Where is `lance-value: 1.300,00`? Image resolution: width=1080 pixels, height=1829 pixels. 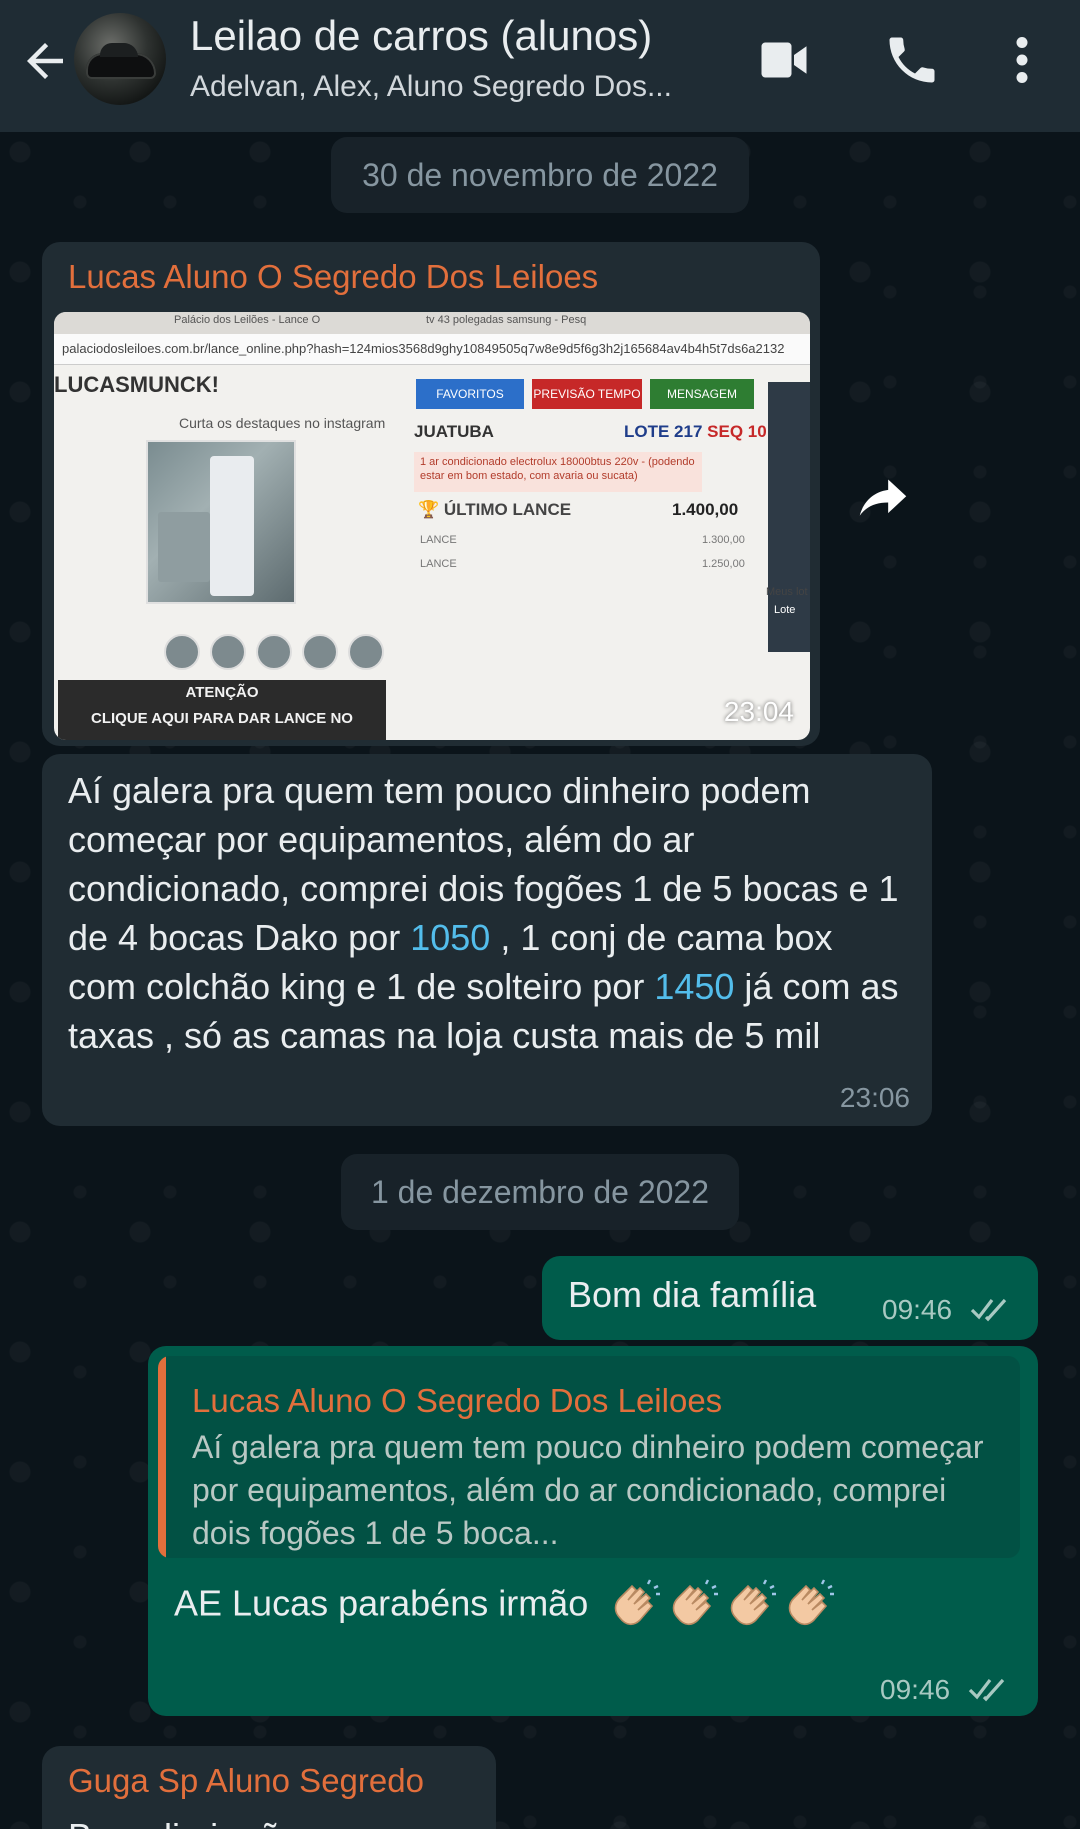
lance-value: 1.300,00 is located at coordinates (723, 540).